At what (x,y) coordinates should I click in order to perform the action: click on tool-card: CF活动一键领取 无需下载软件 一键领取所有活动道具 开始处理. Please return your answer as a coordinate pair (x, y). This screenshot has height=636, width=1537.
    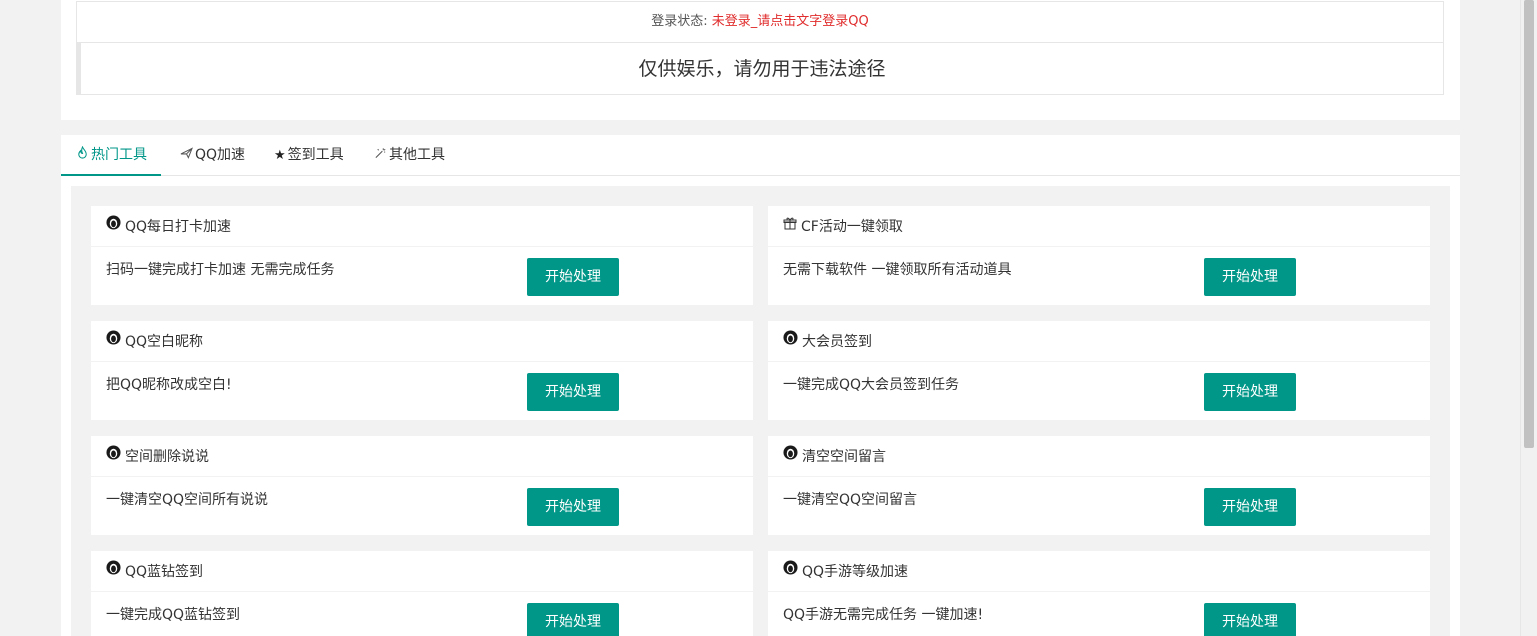
    Looking at the image, I should click on (1099, 255).